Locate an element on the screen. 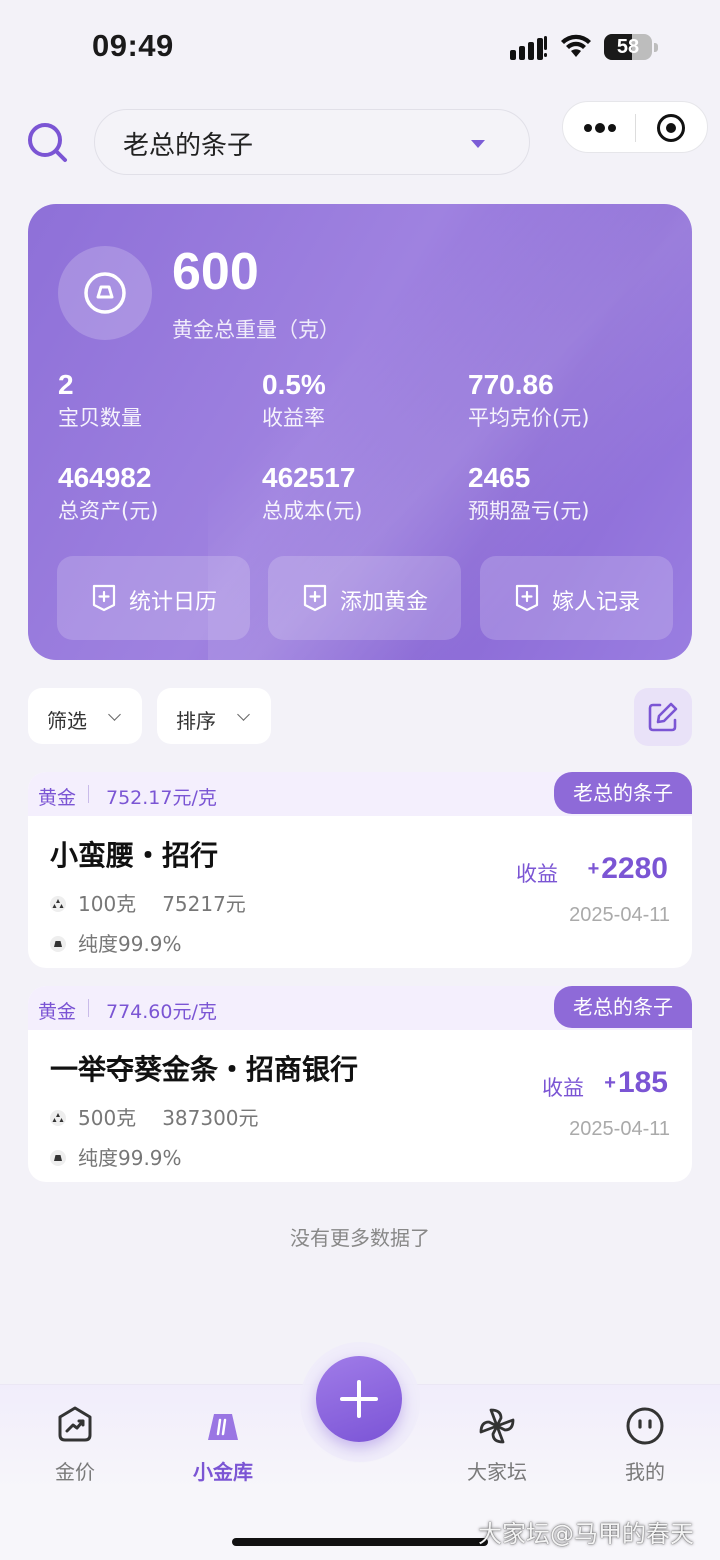 The width and height of the screenshot is (720, 1560). stat-label: 平均克价(元) is located at coordinates (529, 418).